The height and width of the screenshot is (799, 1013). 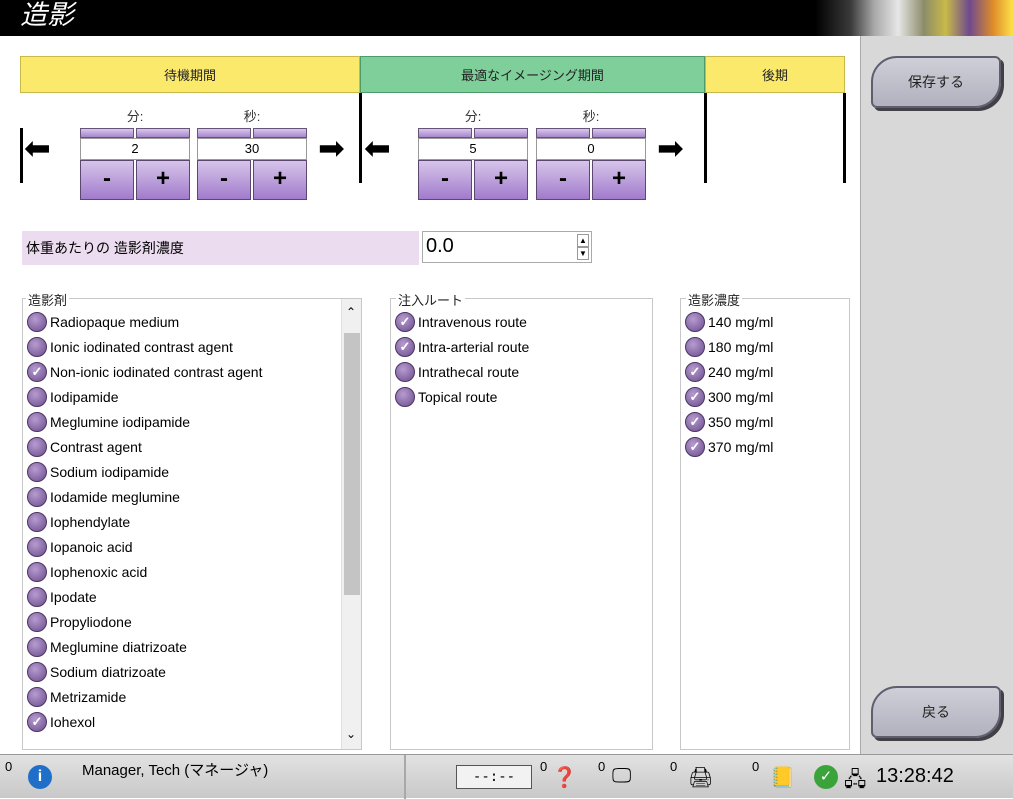 I want to click on list-item: Radiopaque medium, so click(x=103, y=321).